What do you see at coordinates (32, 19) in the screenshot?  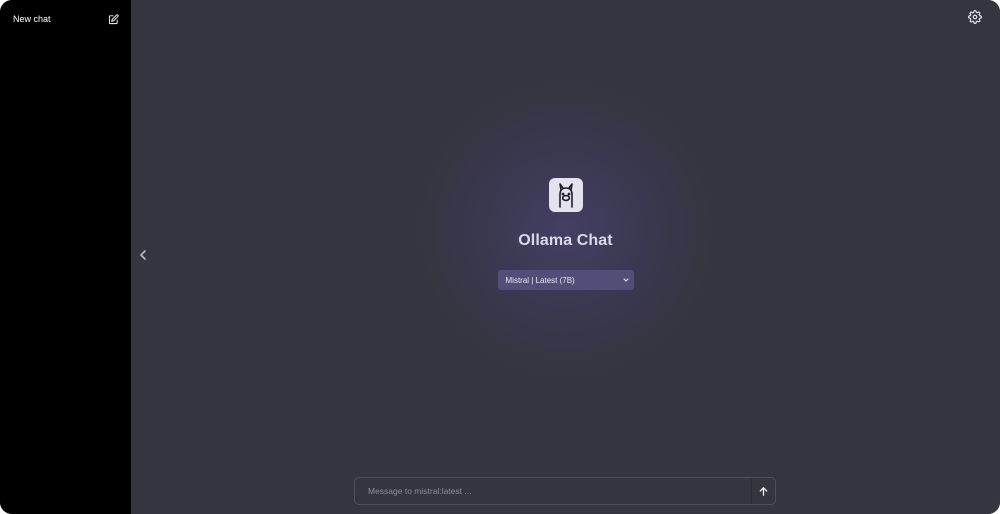 I see `new-chat-label: New chat` at bounding box center [32, 19].